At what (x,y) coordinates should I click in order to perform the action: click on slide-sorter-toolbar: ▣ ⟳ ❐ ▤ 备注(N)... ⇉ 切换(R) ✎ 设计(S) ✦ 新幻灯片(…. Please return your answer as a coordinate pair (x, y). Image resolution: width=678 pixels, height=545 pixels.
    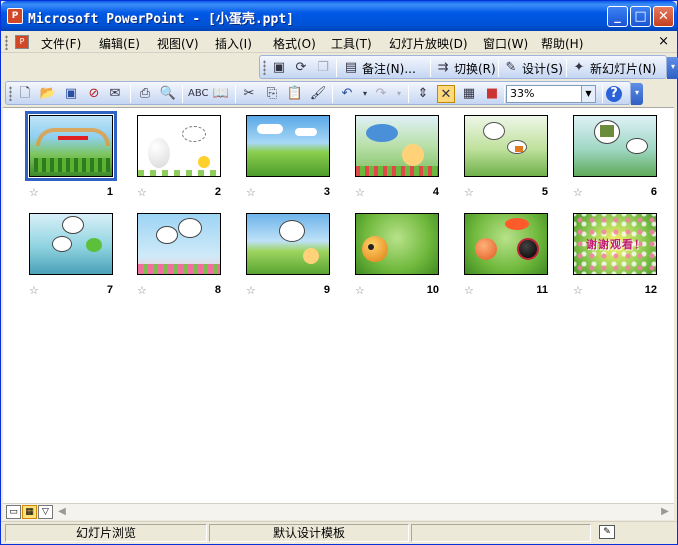
    Looking at the image, I should click on (463, 67).